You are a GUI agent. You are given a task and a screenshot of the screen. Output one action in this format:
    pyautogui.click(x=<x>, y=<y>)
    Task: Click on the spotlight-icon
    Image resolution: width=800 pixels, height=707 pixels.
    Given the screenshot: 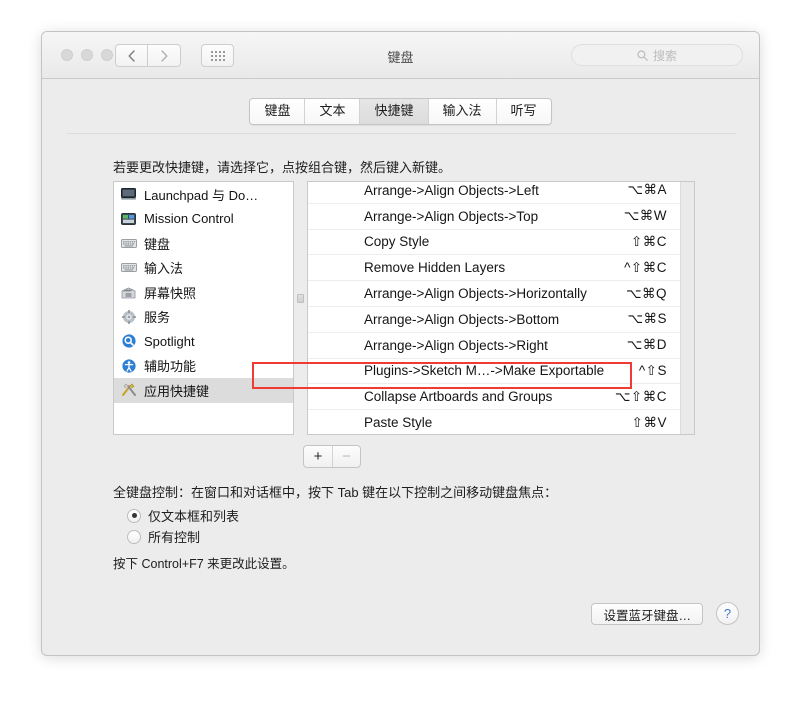 What is the action you would take?
    pyautogui.click(x=128, y=341)
    